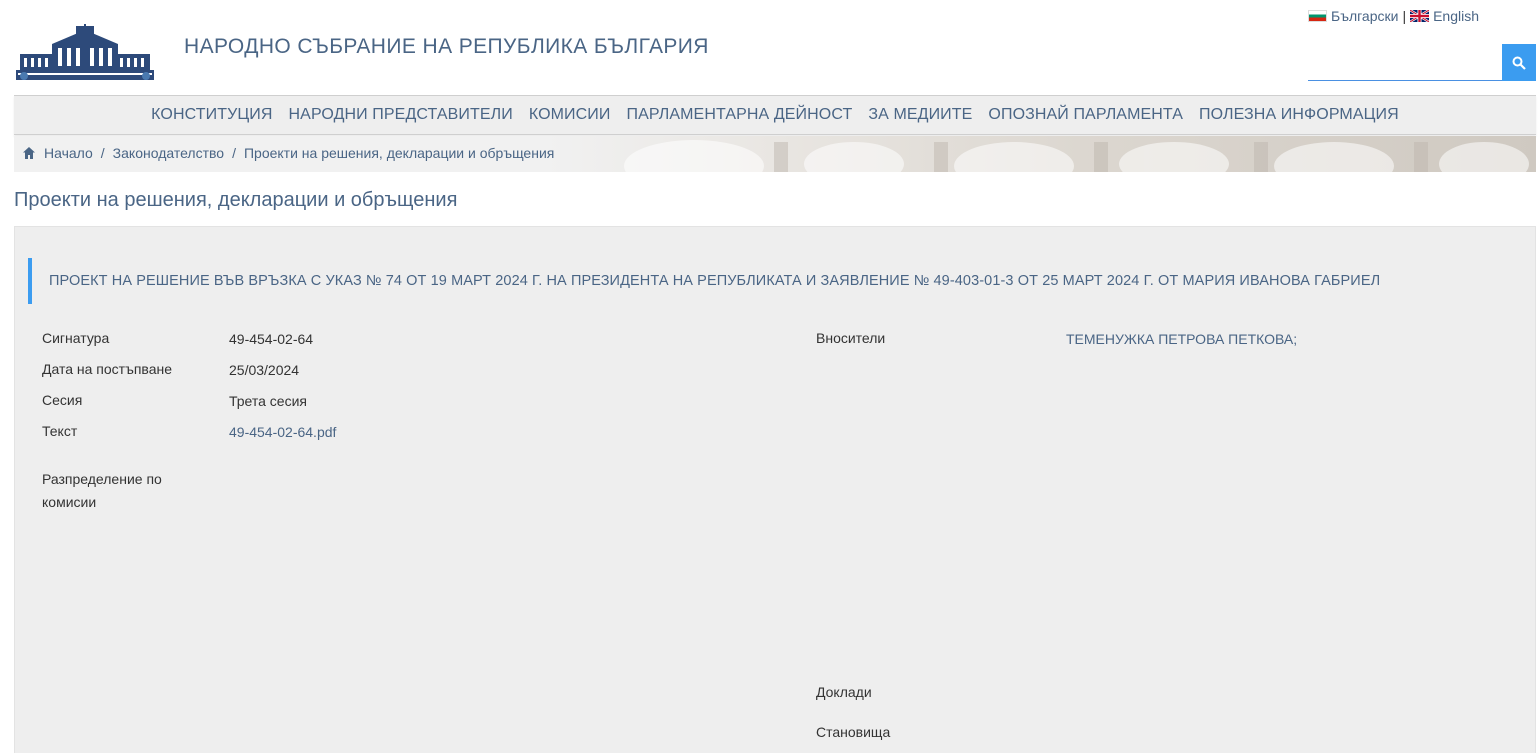 The height and width of the screenshot is (753, 1539). What do you see at coordinates (1299, 115) in the screenshot?
I see `nav-item-useful-info: ПОЛЕЗНА ИНФОРМАЦИЯ` at bounding box center [1299, 115].